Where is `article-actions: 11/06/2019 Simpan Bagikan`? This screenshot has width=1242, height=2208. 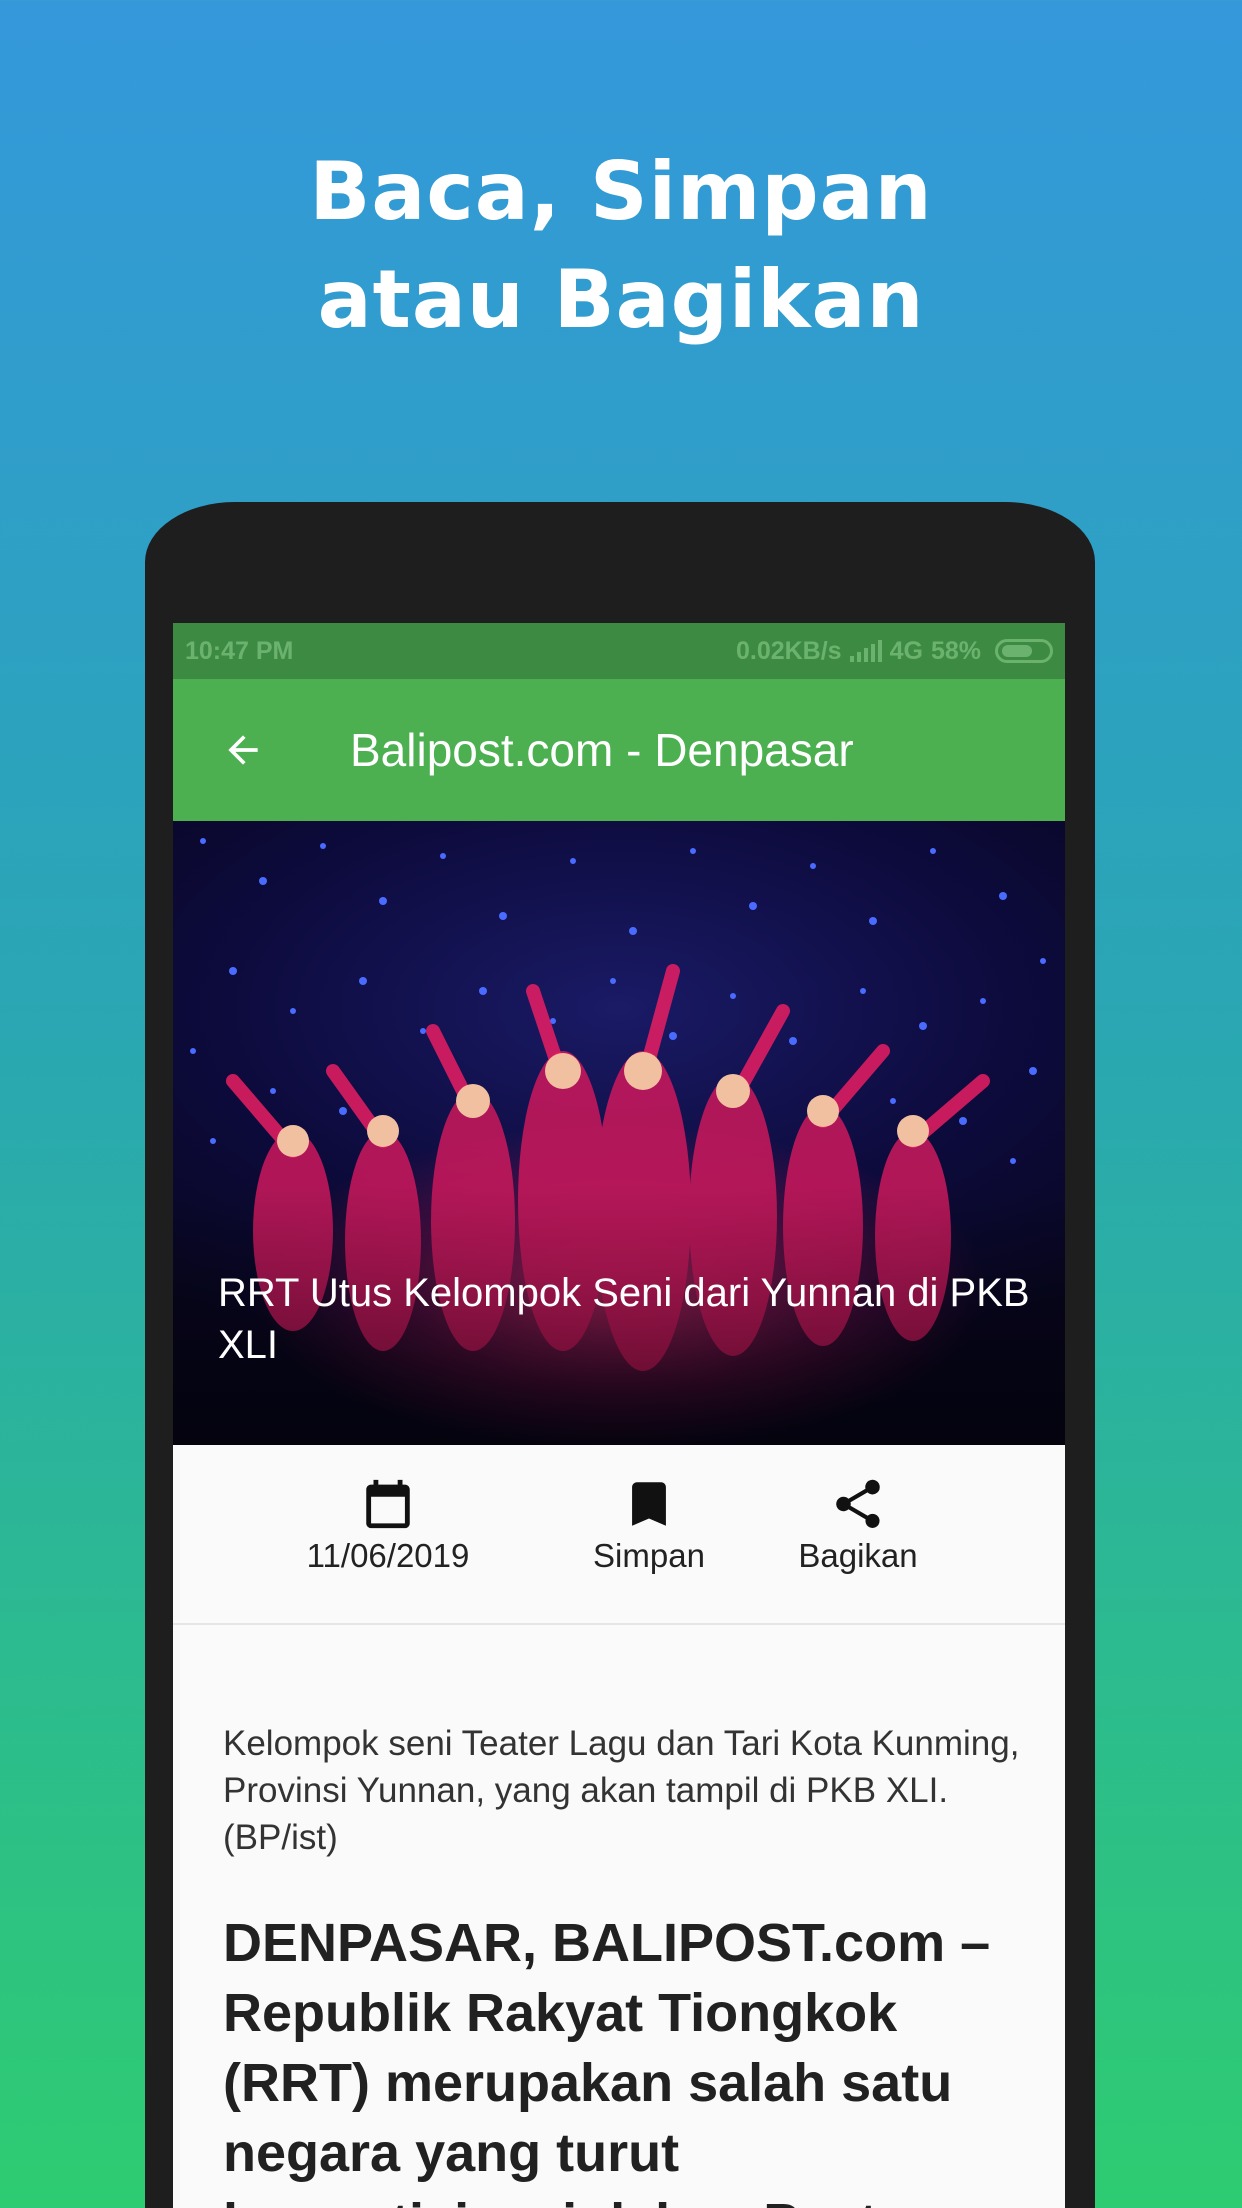 article-actions: 11/06/2019 Simpan Bagikan is located at coordinates (619, 1535).